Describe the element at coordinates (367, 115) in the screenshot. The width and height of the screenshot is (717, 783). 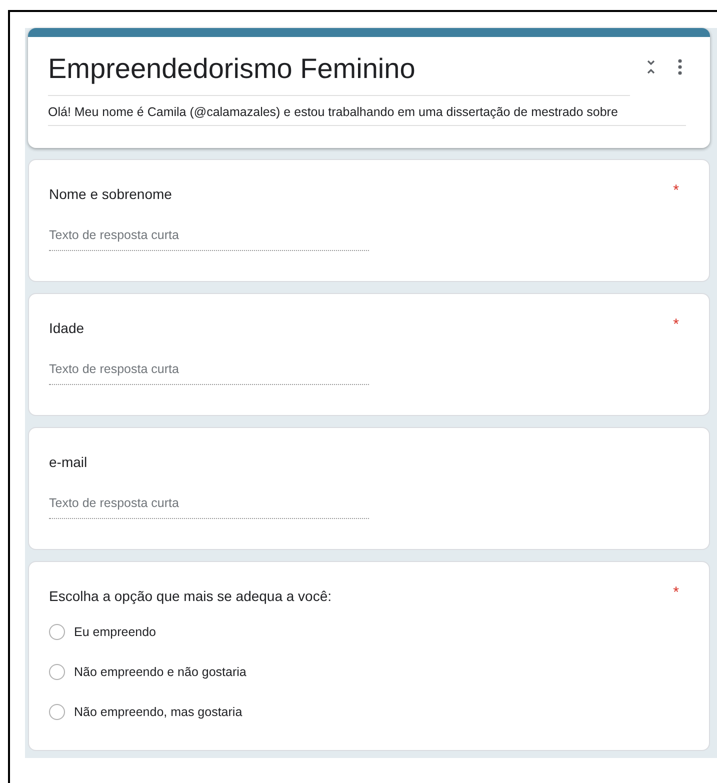
I see `form-description: Olá! Meu nome é Camila (@calamazales) e estou trabalhando em uma dissertação de mestrado sobre` at that location.